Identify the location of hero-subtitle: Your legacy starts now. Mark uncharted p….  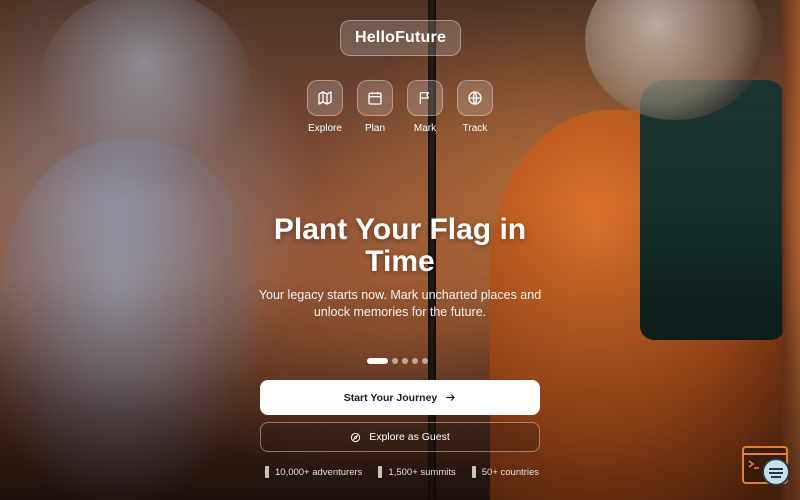
(400, 303).